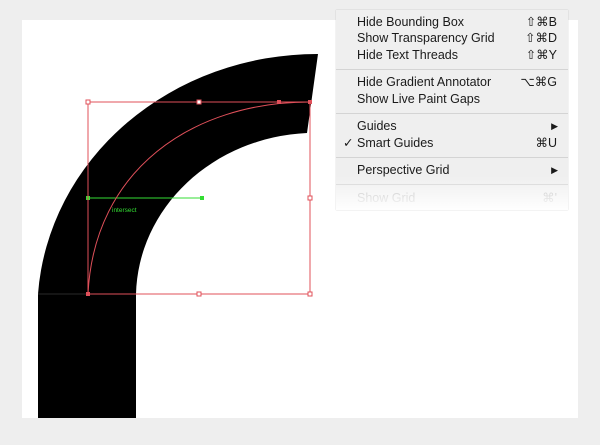 This screenshot has height=445, width=600. Describe the element at coordinates (279, 102) in the screenshot. I see `anchor-control-point` at that location.